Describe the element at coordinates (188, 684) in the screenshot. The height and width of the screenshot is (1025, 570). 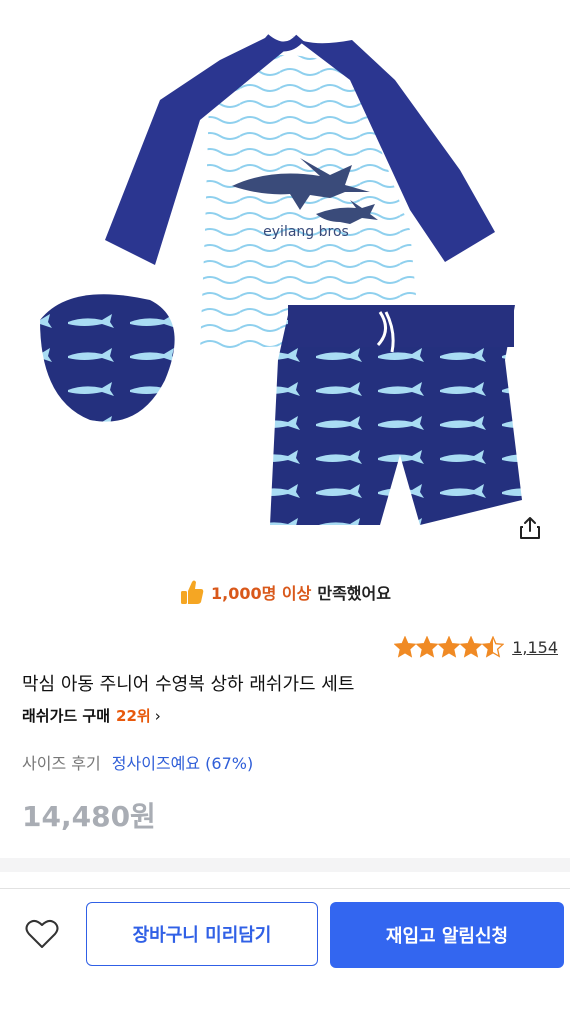
I see `product-title: 막심 아동 주니어 수영복 상하 래쉬가드 세트` at that location.